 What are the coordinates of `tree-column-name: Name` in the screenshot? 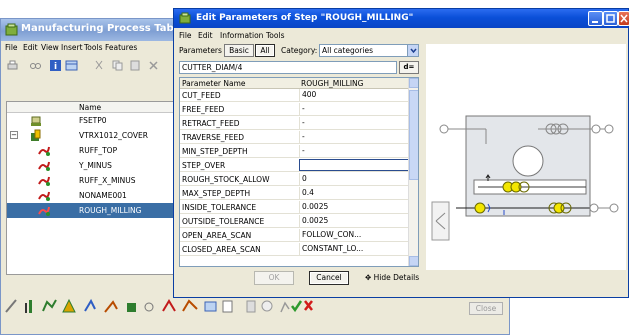 It's located at (90, 107).